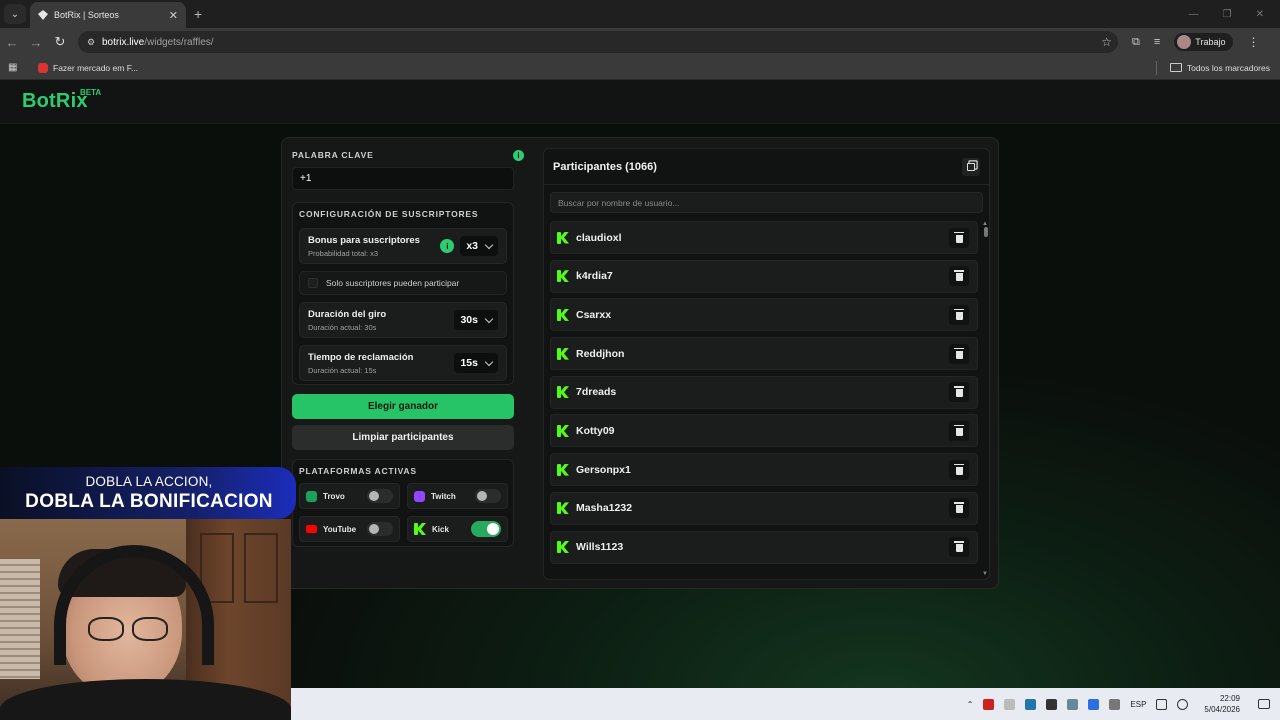 This screenshot has width=1280, height=720. Describe the element at coordinates (486, 529) in the screenshot. I see `kick-toggle` at that location.